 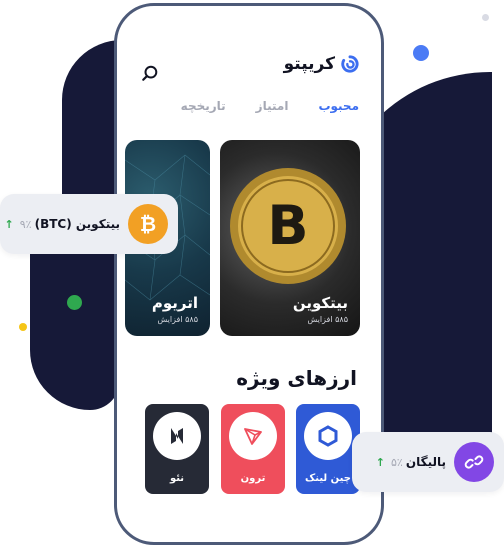 I want to click on card-title: بیتکوین, so click(x=320, y=303).